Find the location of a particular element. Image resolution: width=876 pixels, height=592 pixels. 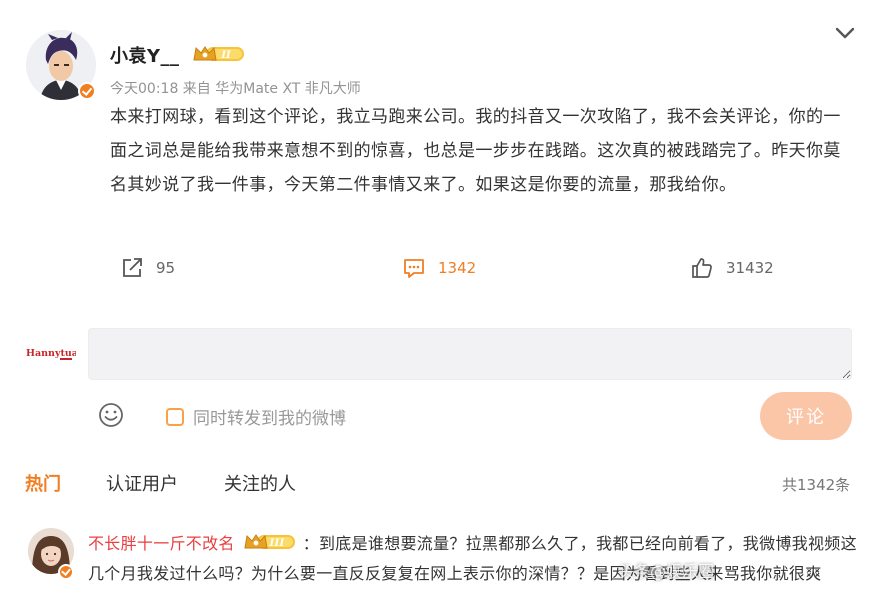

vip-crown-badge-icon: II is located at coordinates (219, 54).